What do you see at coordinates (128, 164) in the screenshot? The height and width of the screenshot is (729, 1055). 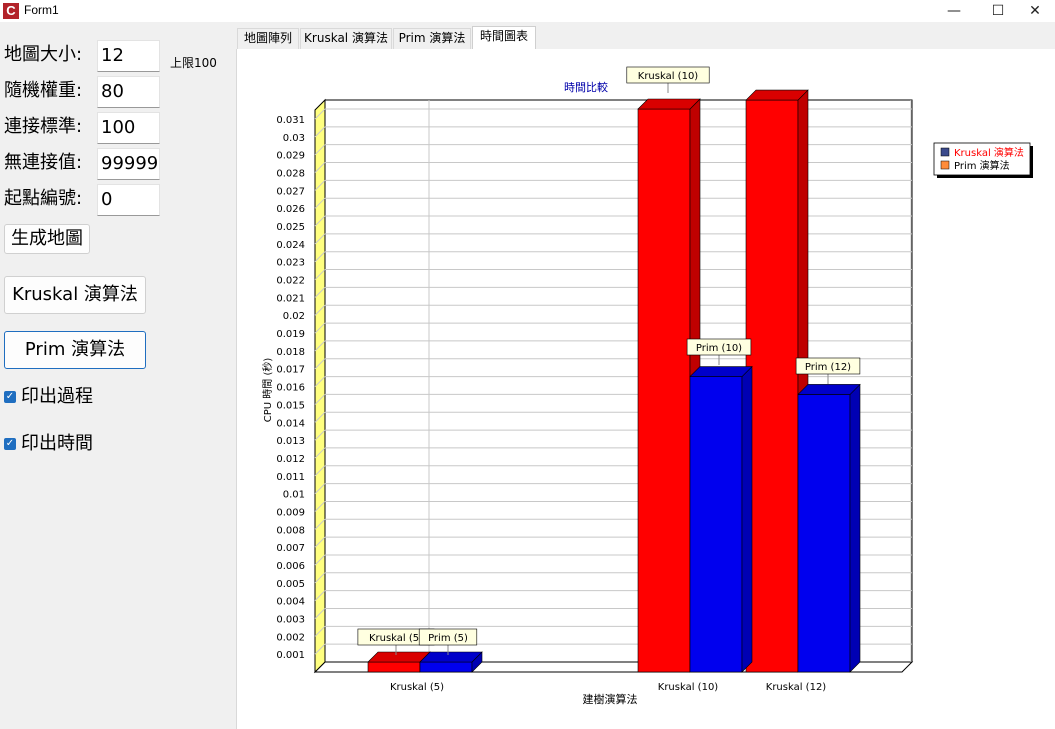 I see `no-connect-value-input: 99999` at bounding box center [128, 164].